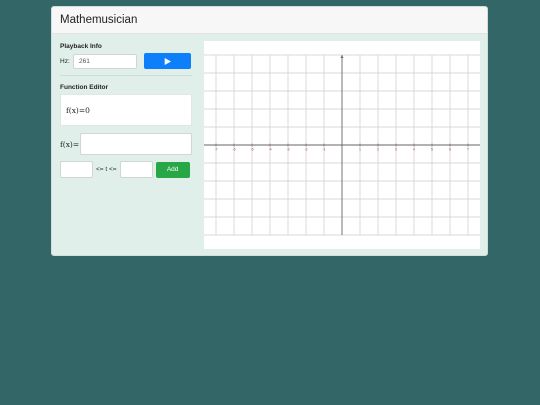 The width and height of the screenshot is (540, 405). Describe the element at coordinates (323, 150) in the screenshot. I see `x-tick-label: -1` at that location.